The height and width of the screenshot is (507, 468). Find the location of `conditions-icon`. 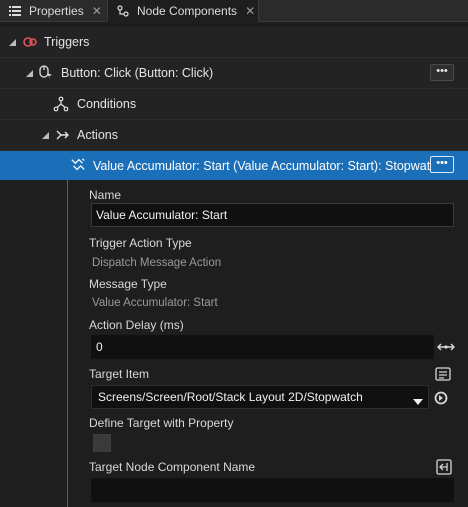

conditions-icon is located at coordinates (61, 104).